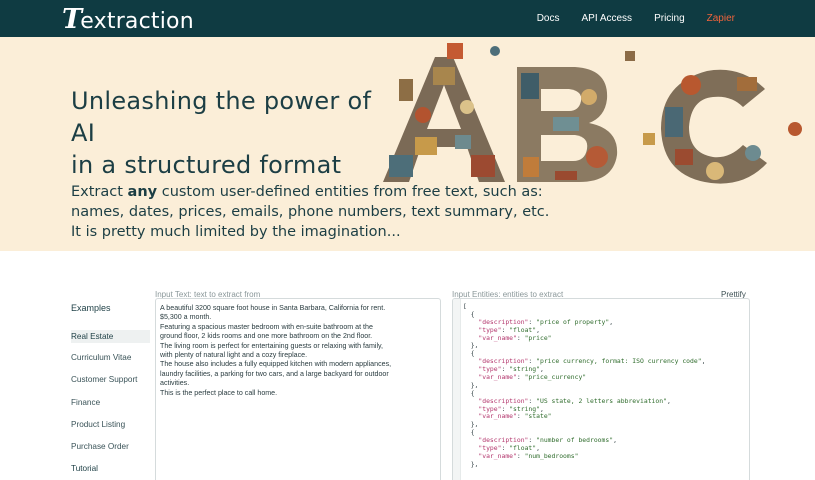  I want to click on json-open-bracket: [, so click(465, 306).